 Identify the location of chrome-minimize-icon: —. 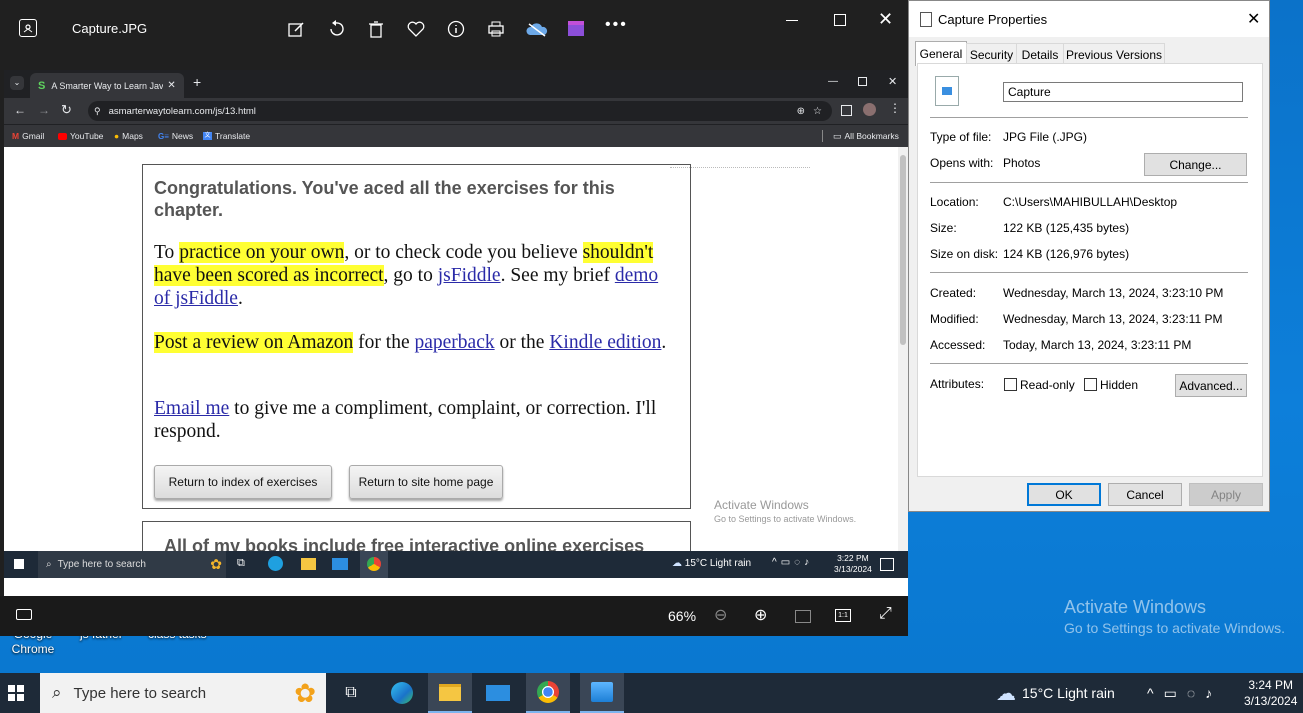
(833, 81).